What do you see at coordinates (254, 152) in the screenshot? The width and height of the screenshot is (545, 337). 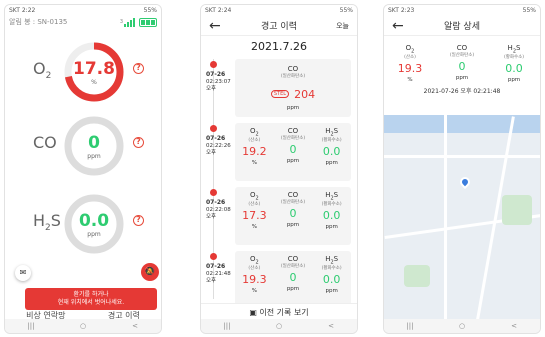 I see `o2-value: 19.2` at bounding box center [254, 152].